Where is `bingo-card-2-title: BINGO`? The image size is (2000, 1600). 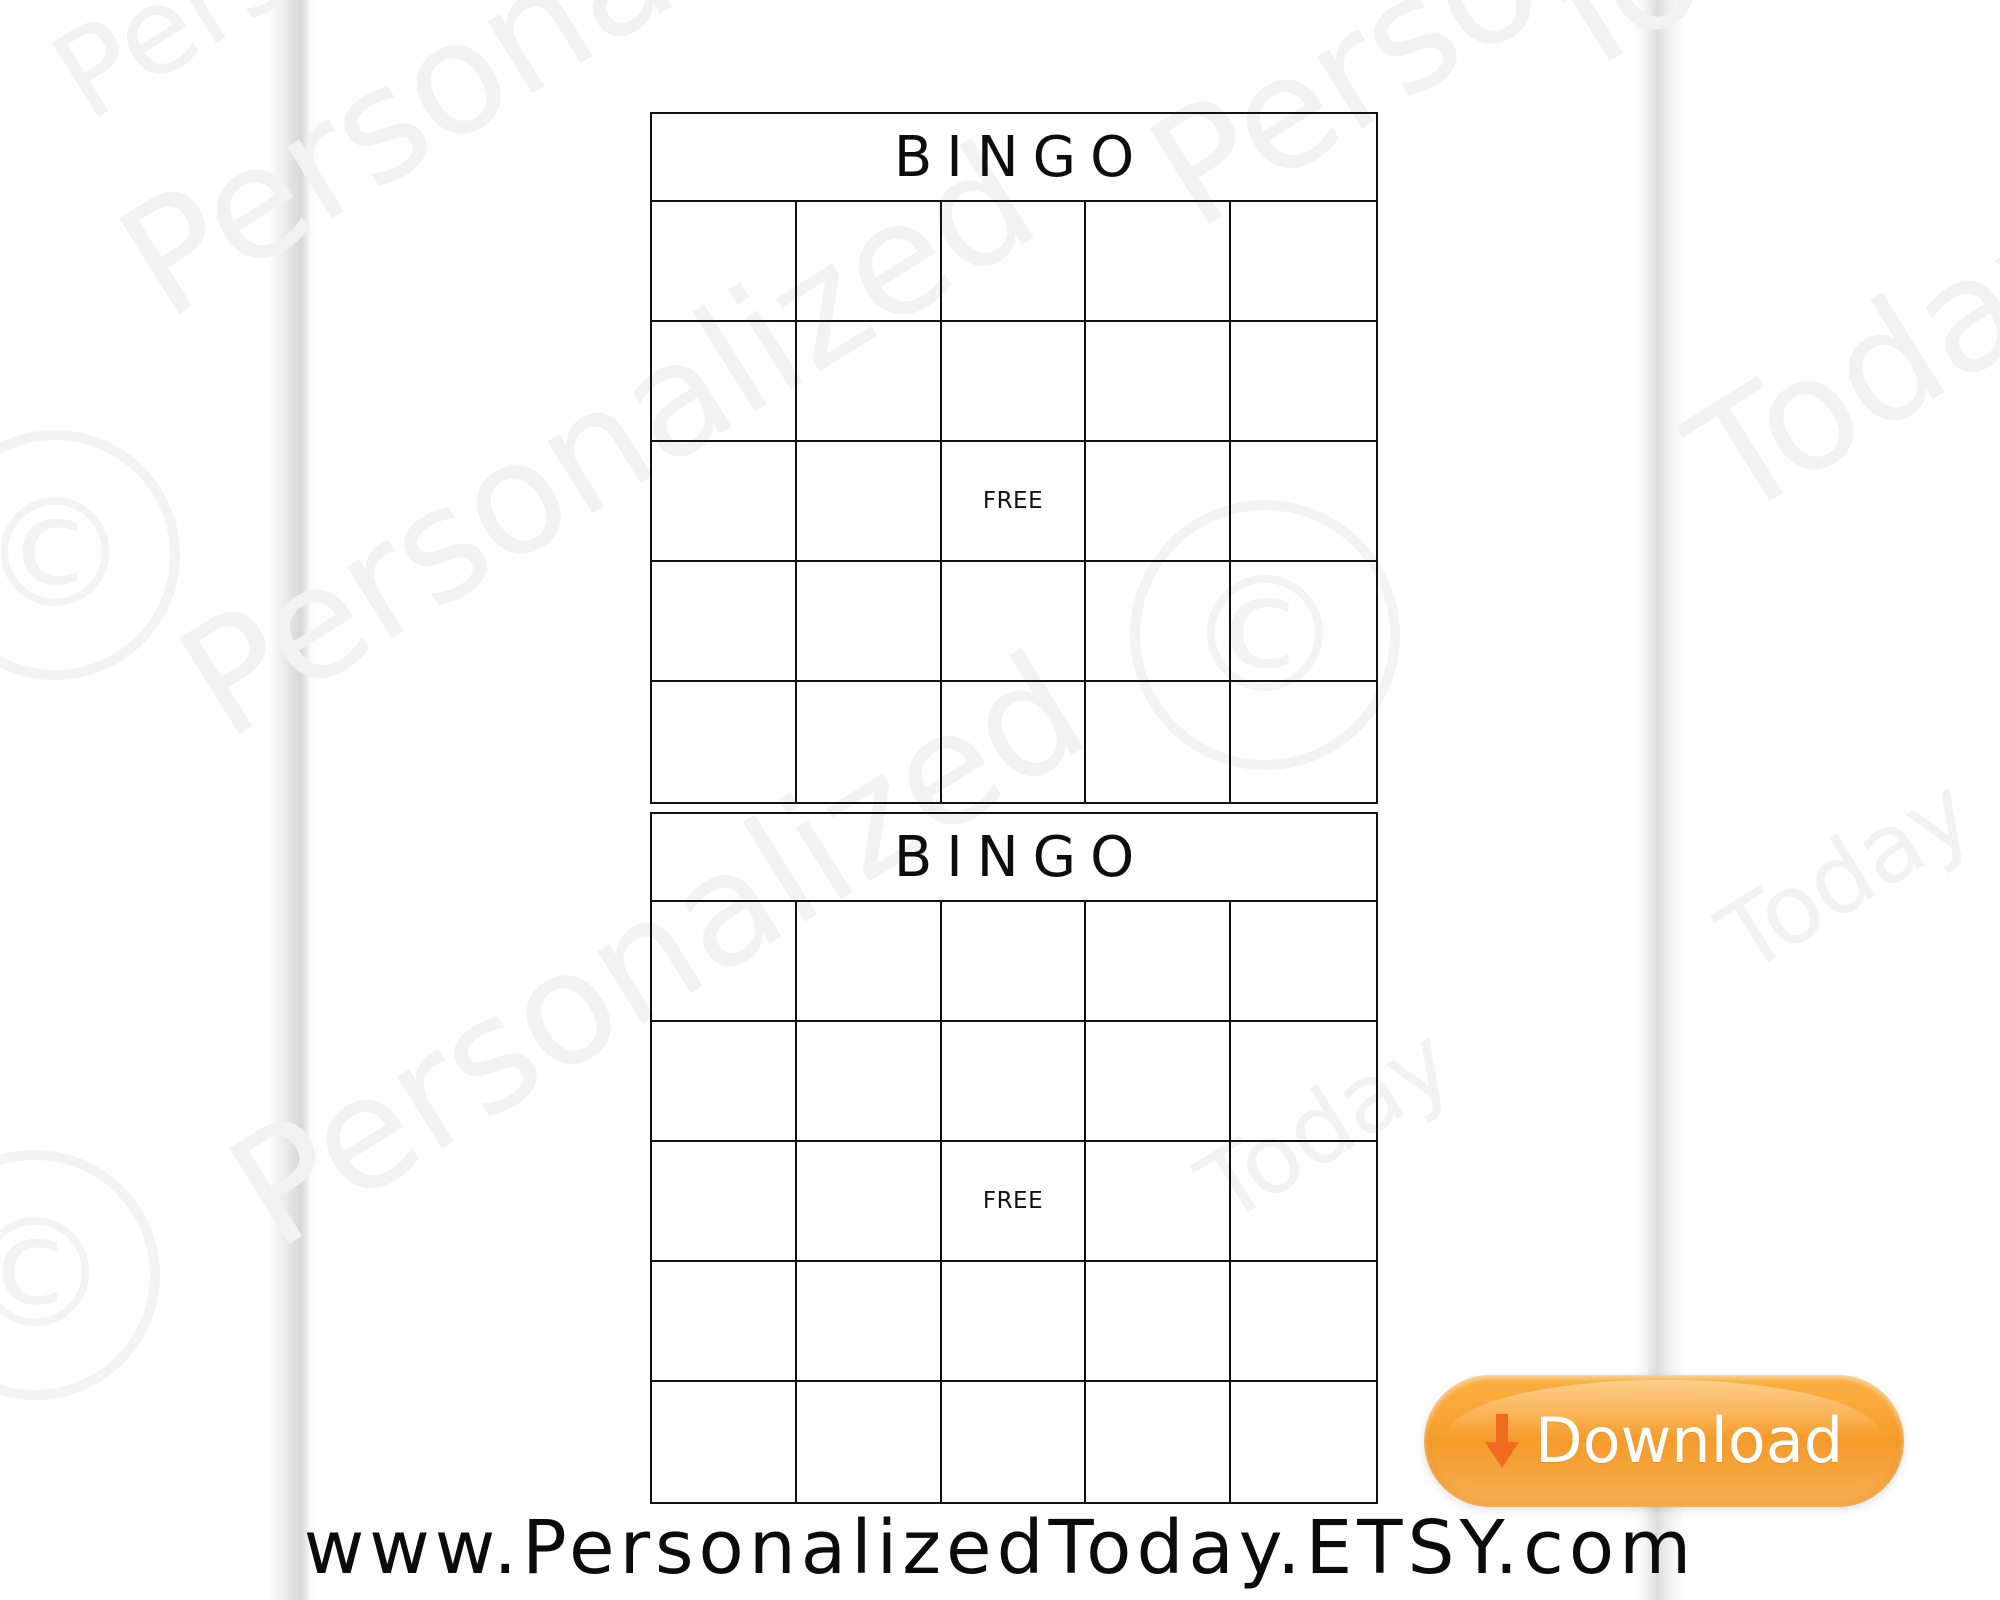 bingo-card-2-title: BINGO is located at coordinates (1014, 858).